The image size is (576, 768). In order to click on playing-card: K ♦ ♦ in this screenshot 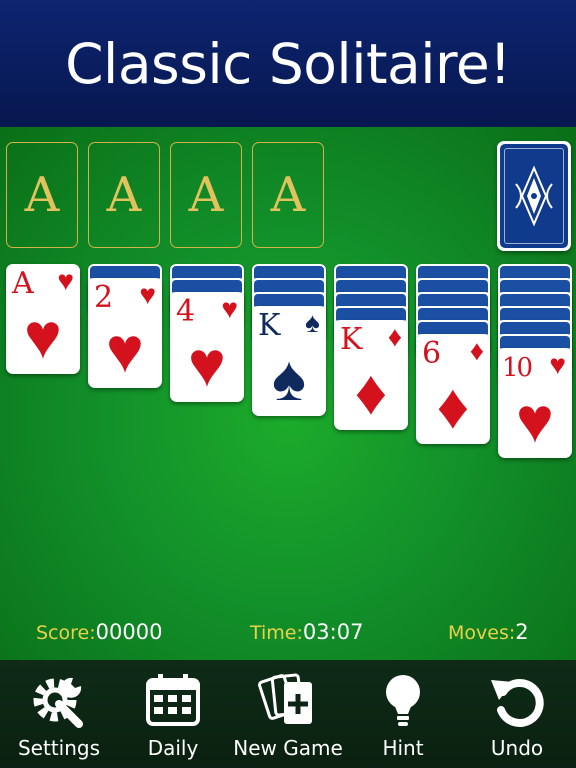, I will do `click(371, 375)`.